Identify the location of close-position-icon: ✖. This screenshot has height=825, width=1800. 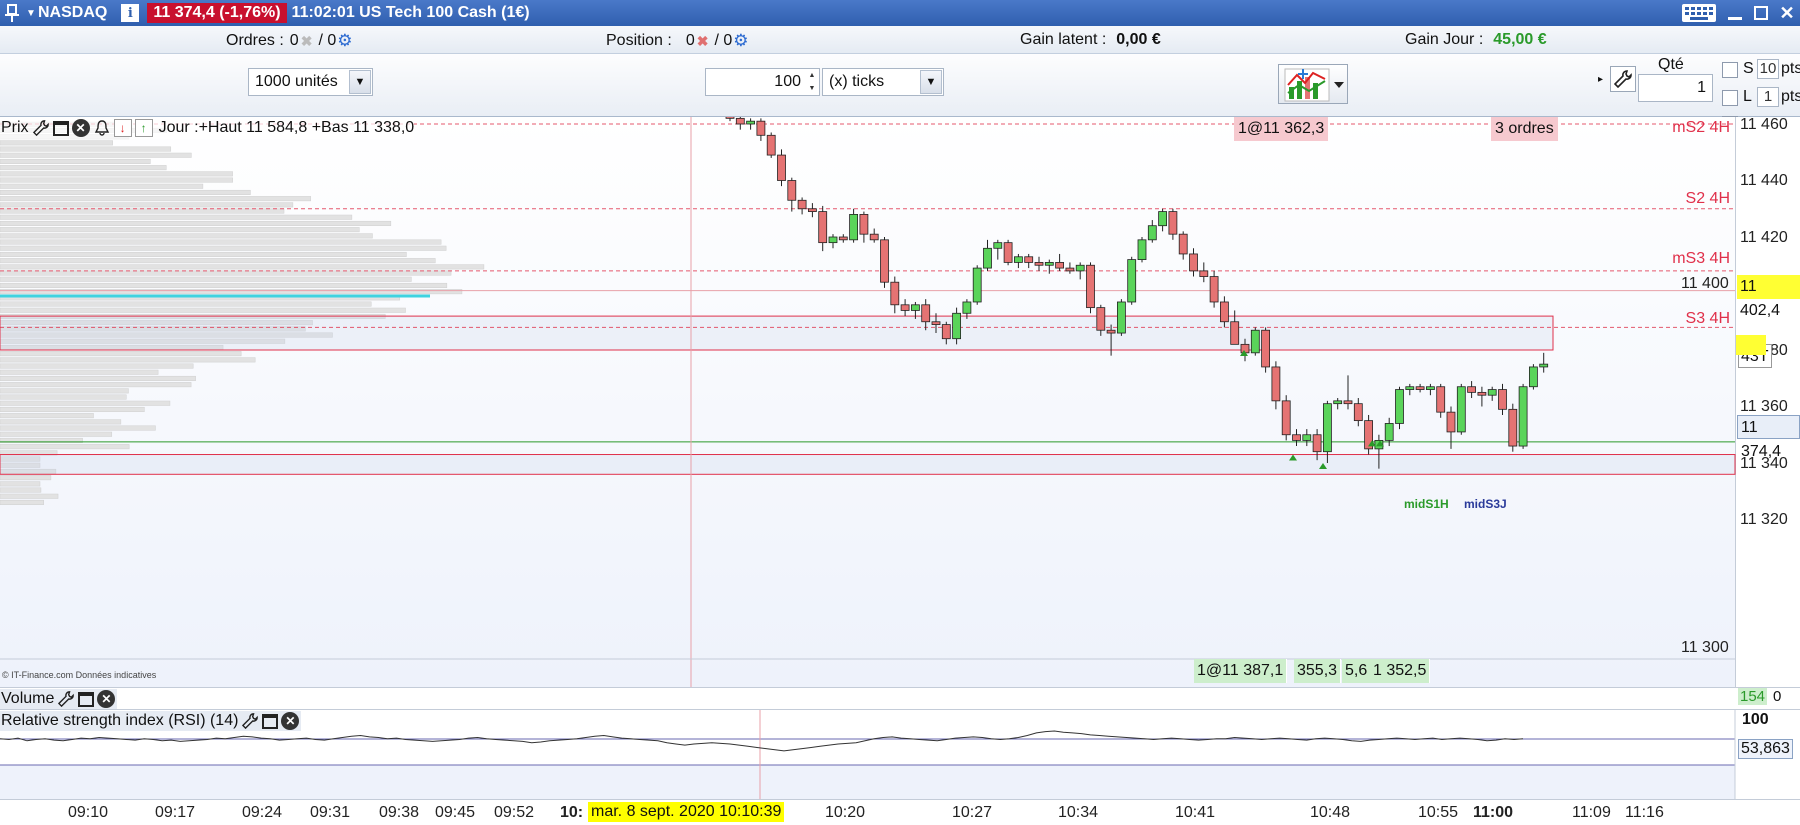
(703, 41).